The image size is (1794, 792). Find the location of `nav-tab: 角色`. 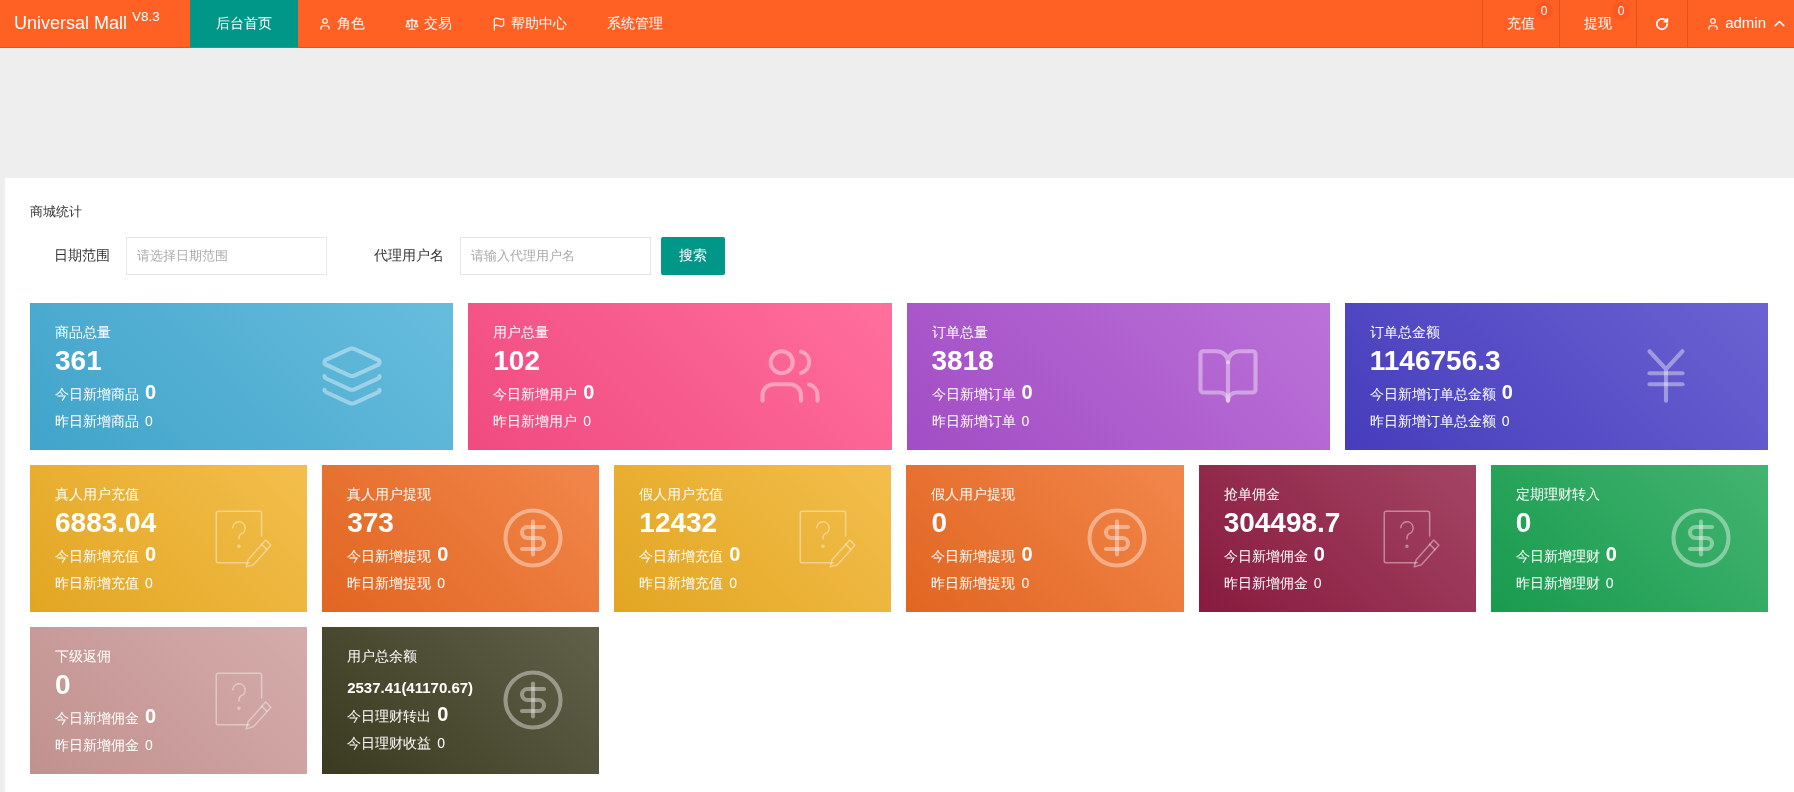

nav-tab: 角色 is located at coordinates (341, 23).